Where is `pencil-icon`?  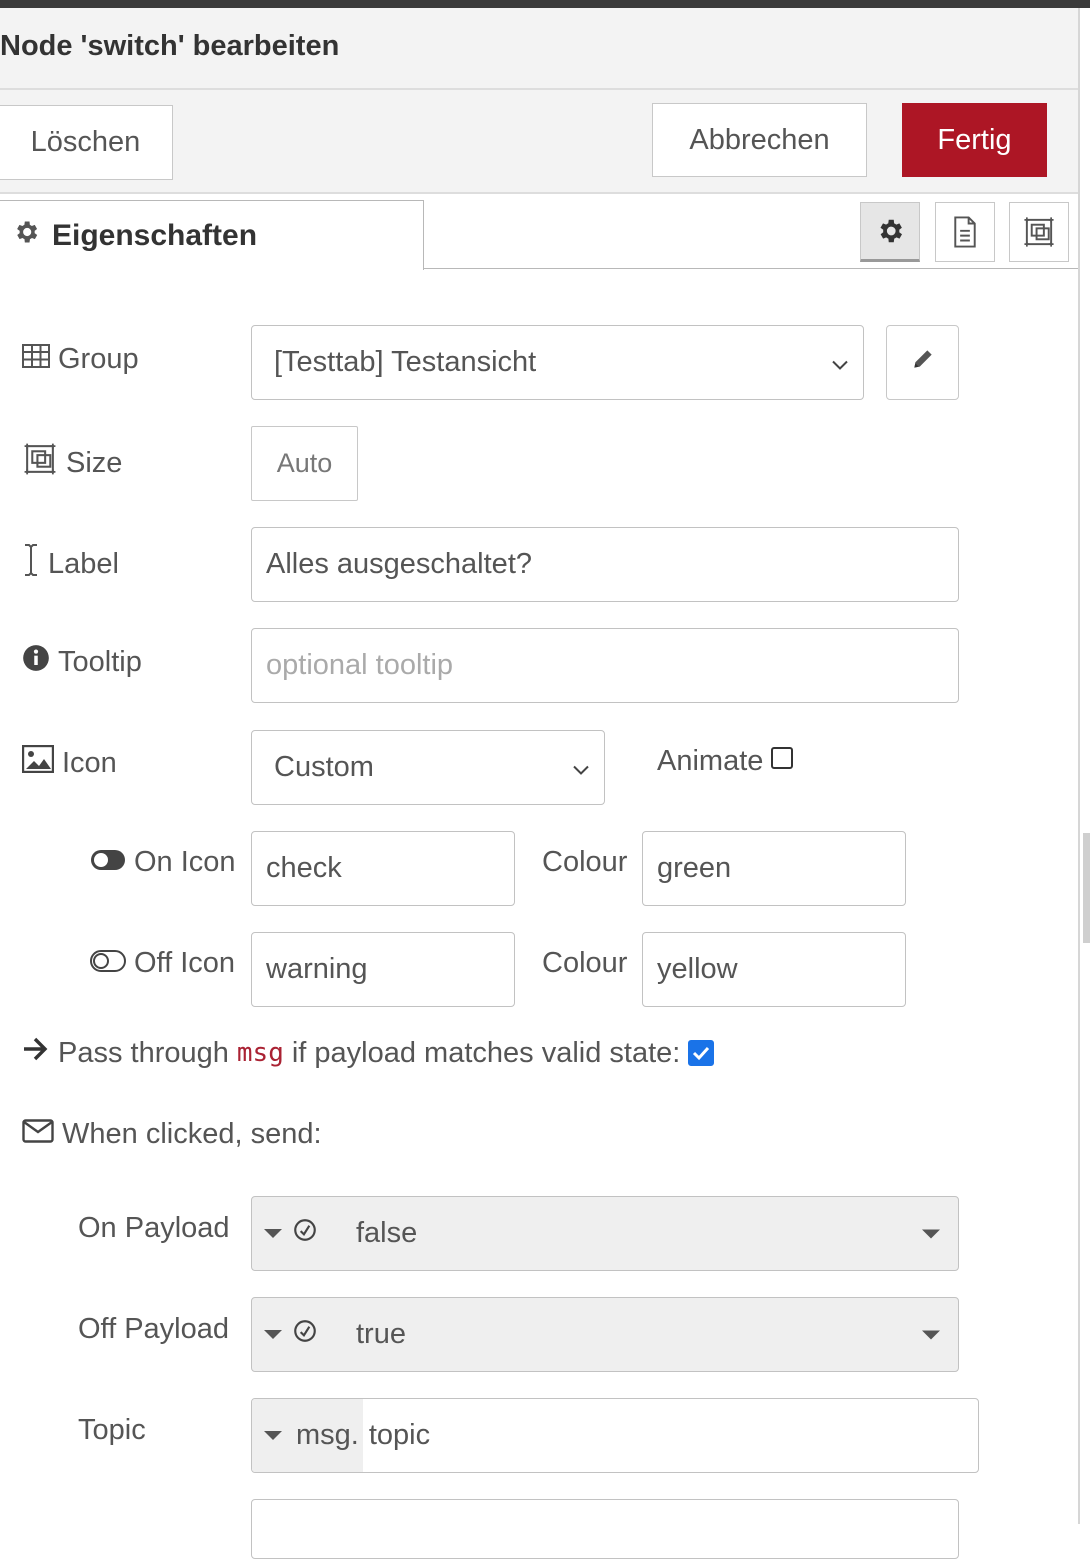
pencil-icon is located at coordinates (923, 363).